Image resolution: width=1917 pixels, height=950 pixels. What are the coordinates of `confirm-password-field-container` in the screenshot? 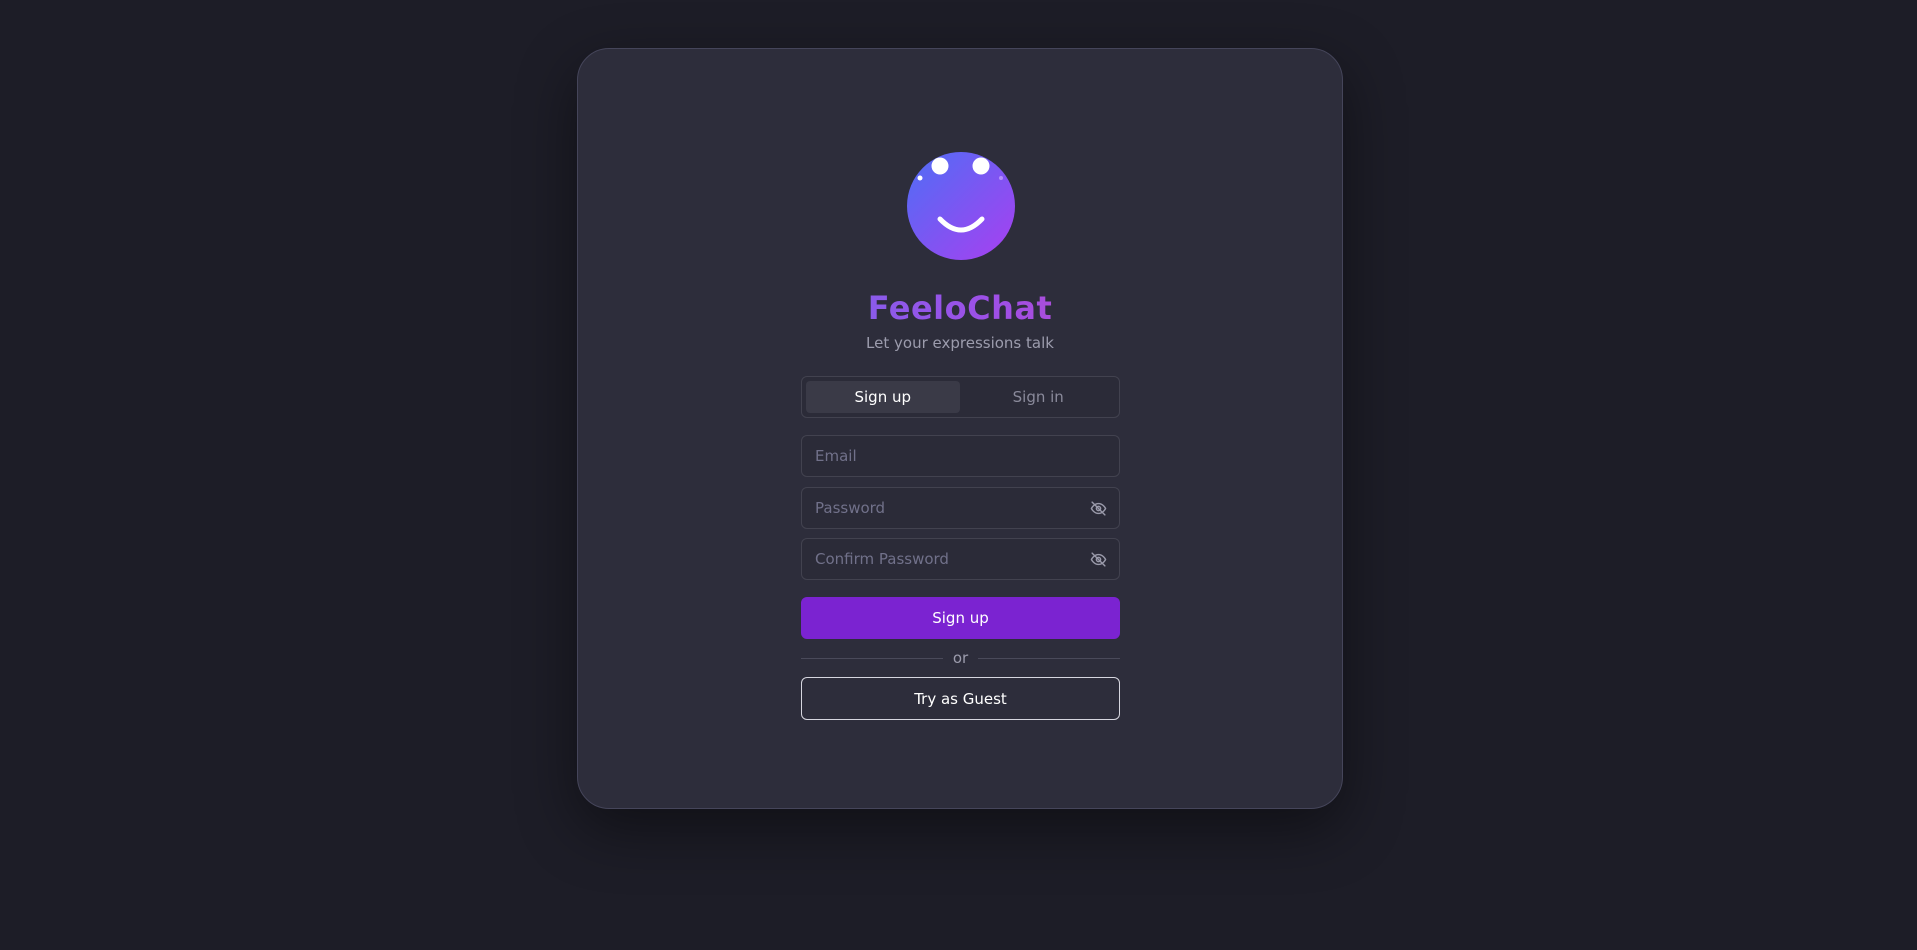 It's located at (960, 559).